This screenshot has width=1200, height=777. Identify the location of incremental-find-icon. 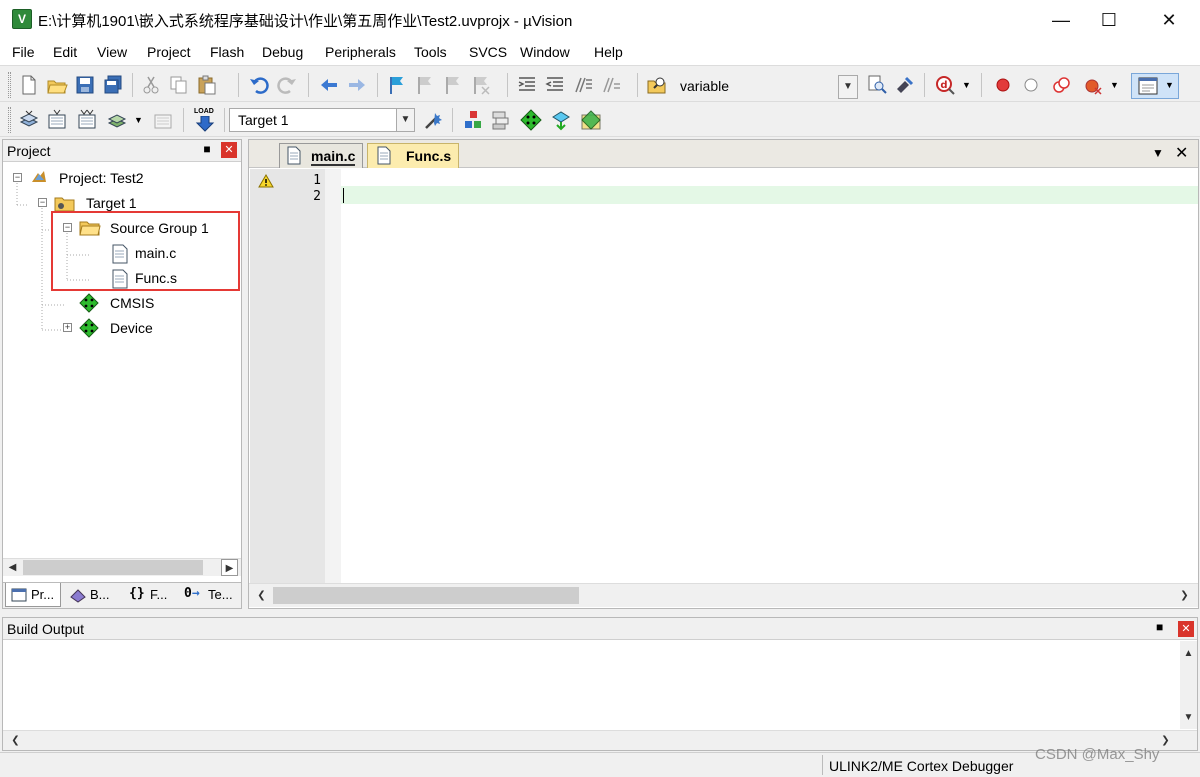
(905, 85).